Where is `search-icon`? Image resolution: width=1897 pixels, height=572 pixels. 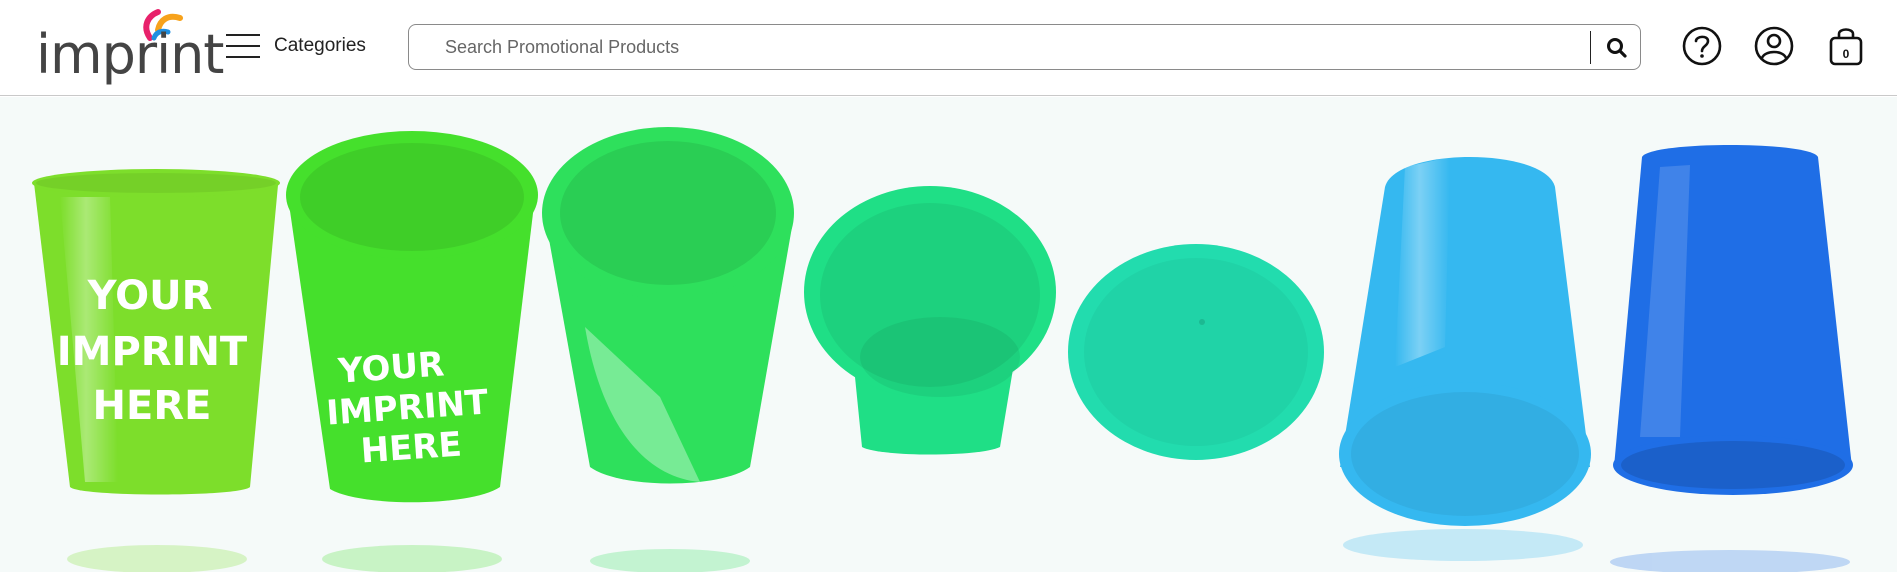 search-icon is located at coordinates (1617, 48).